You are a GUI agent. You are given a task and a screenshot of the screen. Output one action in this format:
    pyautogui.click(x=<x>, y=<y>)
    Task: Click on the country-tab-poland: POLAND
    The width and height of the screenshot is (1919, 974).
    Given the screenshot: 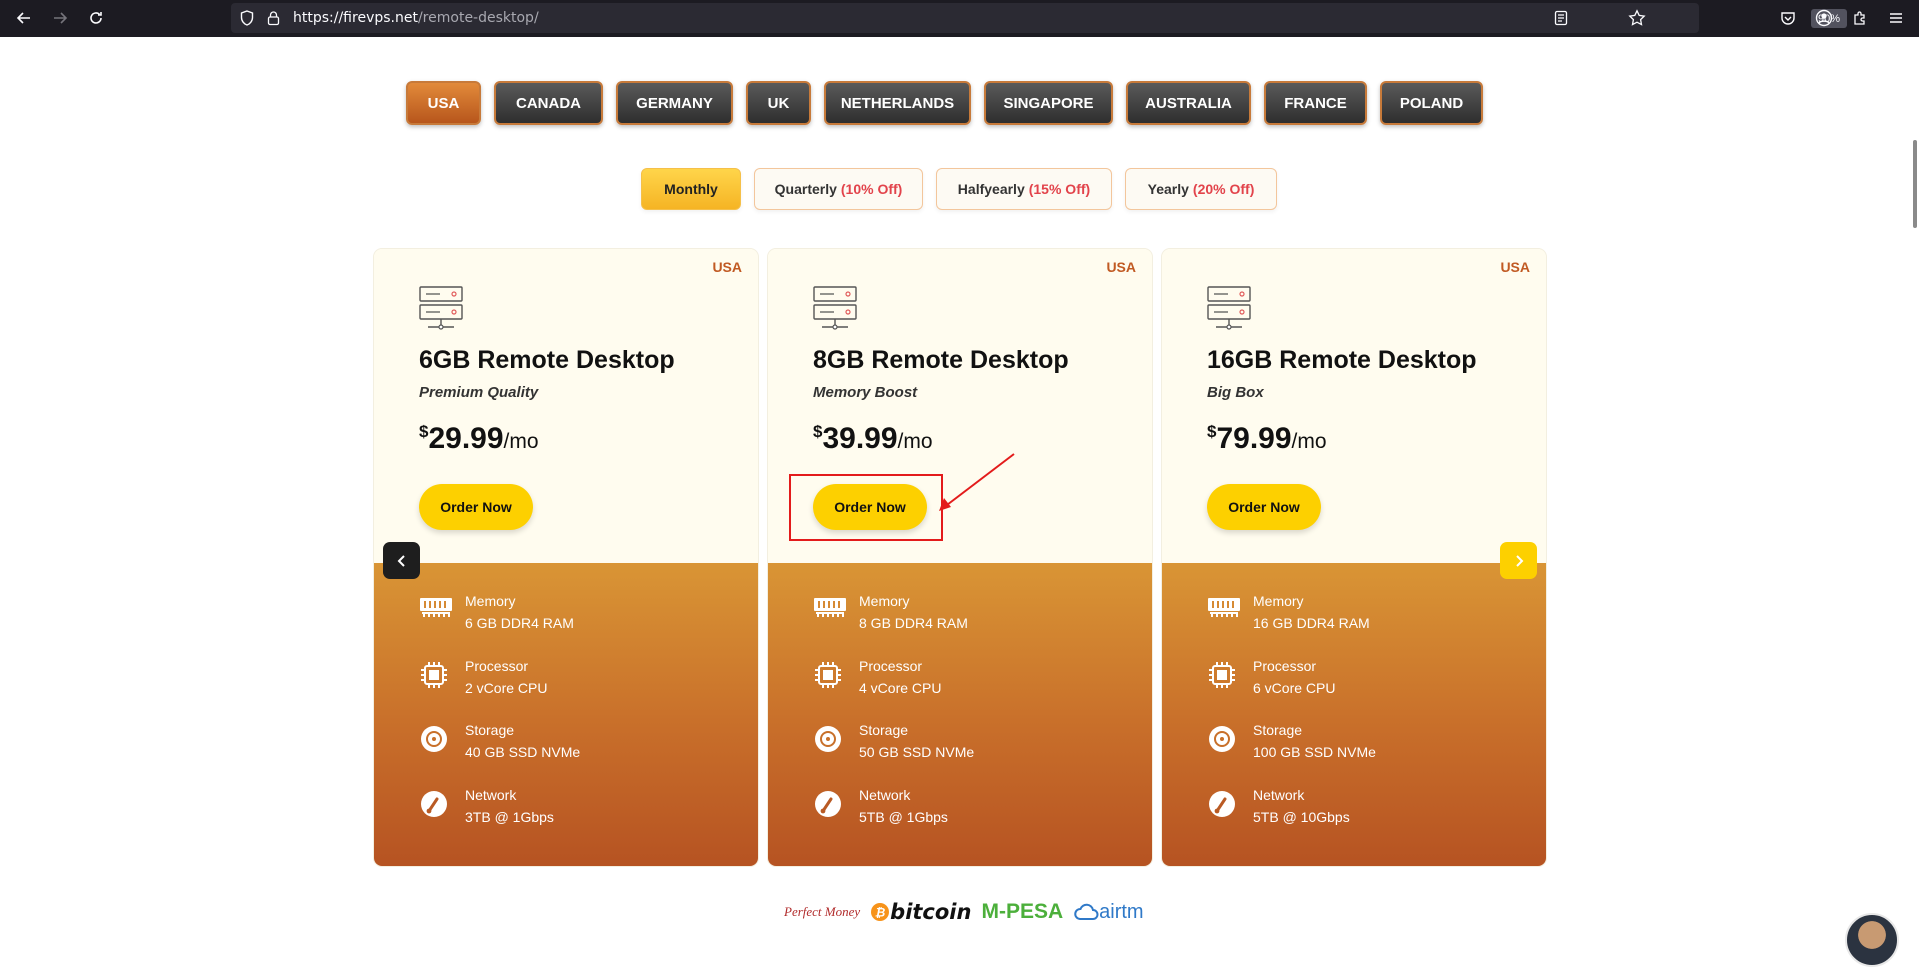 What is the action you would take?
    pyautogui.click(x=1431, y=103)
    